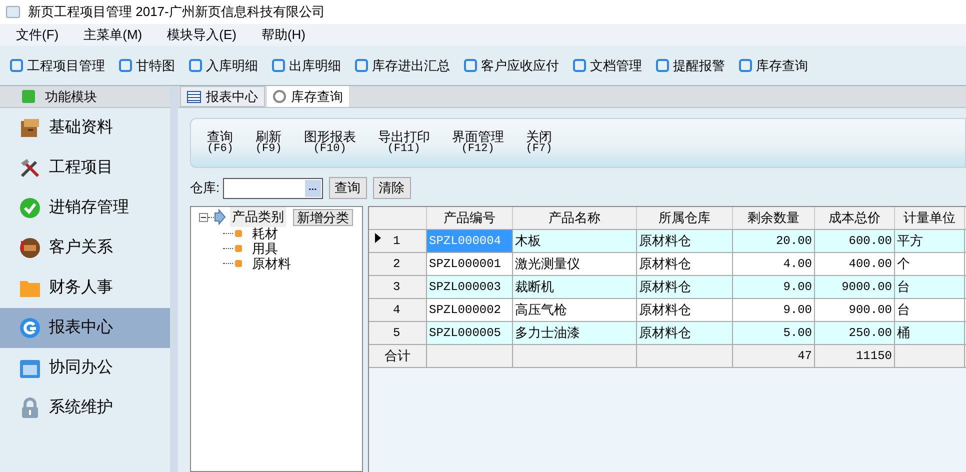  What do you see at coordinates (575, 310) in the screenshot?
I see `table-cell: 高压气枪` at bounding box center [575, 310].